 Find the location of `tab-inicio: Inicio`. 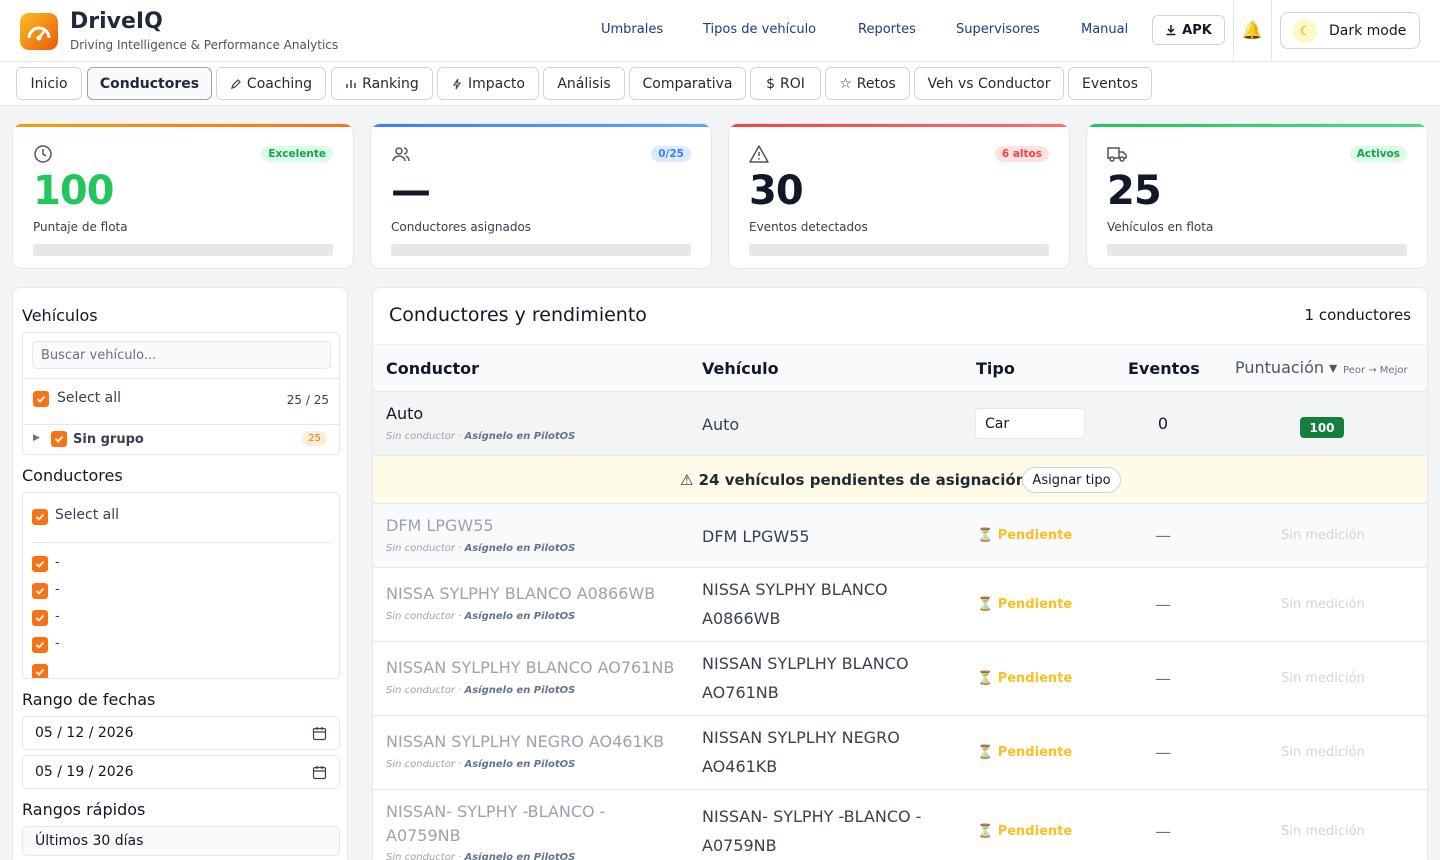

tab-inicio: Inicio is located at coordinates (49, 83).